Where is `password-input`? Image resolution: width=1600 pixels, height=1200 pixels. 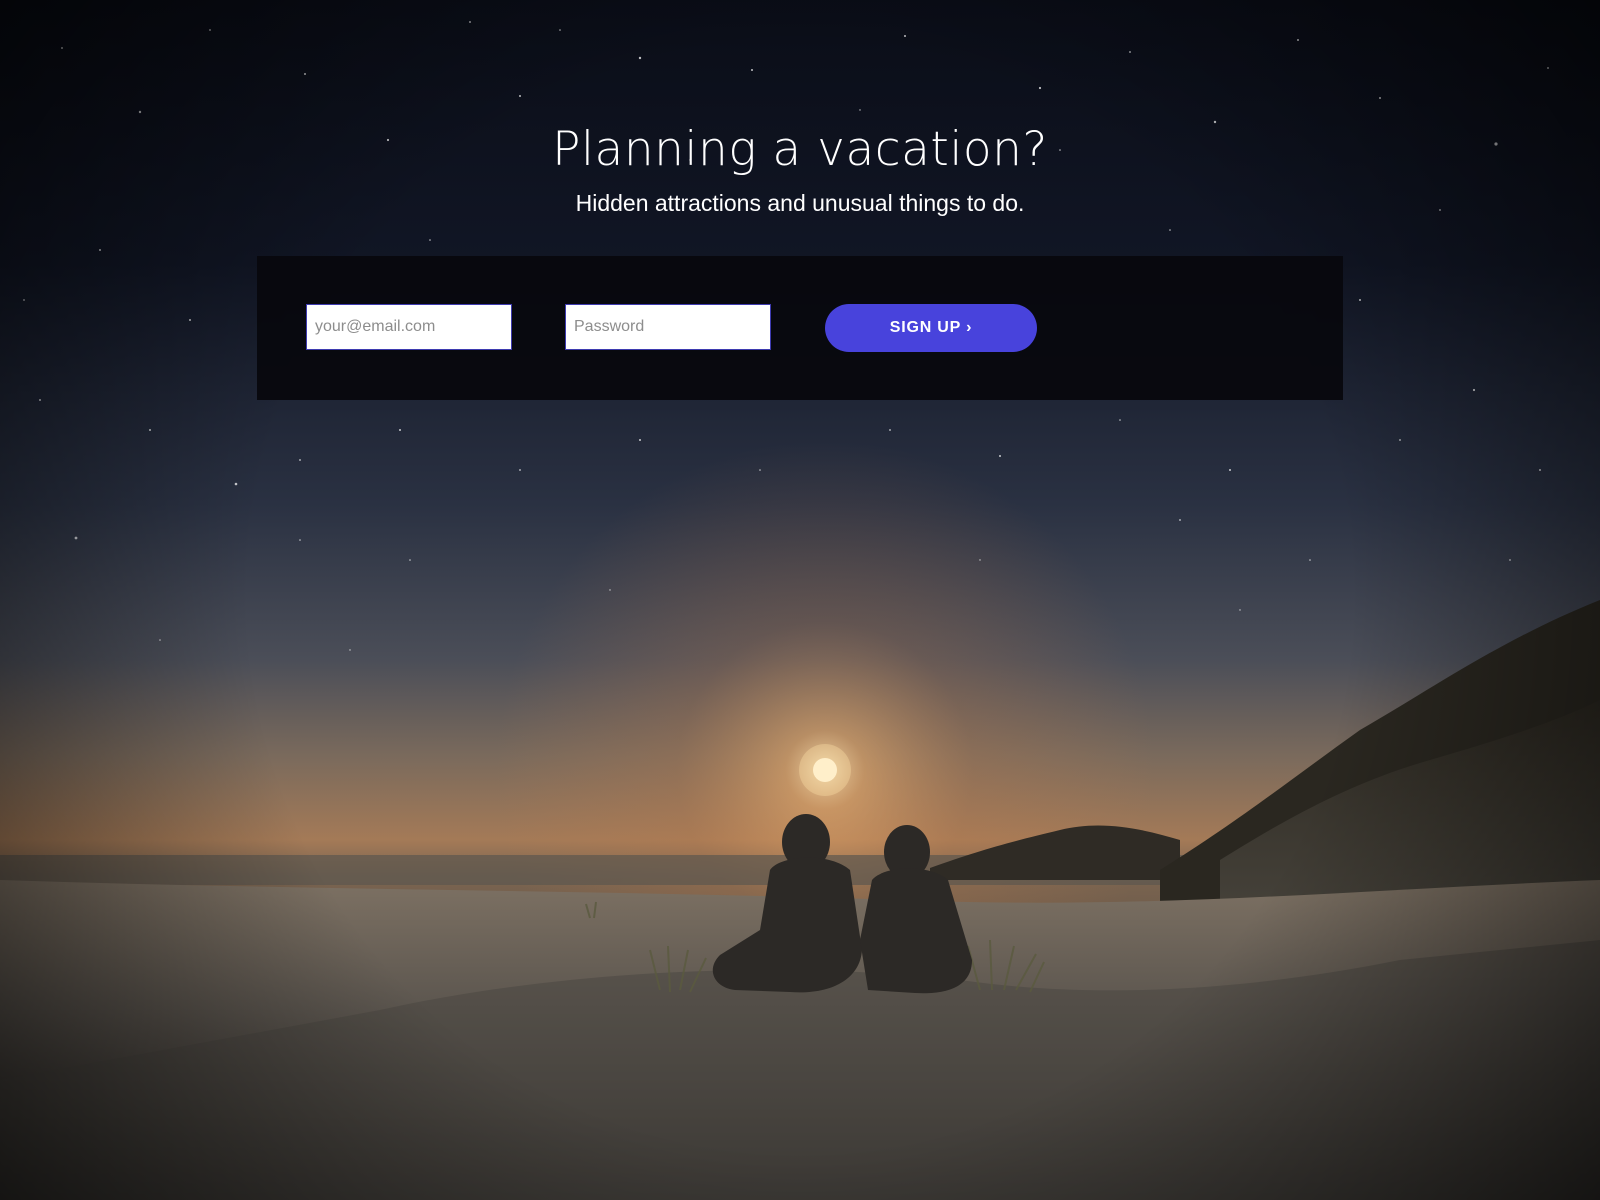 password-input is located at coordinates (668, 327).